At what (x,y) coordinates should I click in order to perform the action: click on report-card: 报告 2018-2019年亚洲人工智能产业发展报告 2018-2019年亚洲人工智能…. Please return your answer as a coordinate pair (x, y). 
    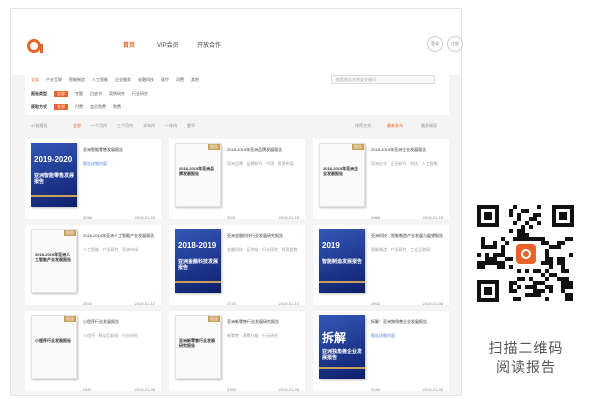
    Looking at the image, I should click on (93, 265).